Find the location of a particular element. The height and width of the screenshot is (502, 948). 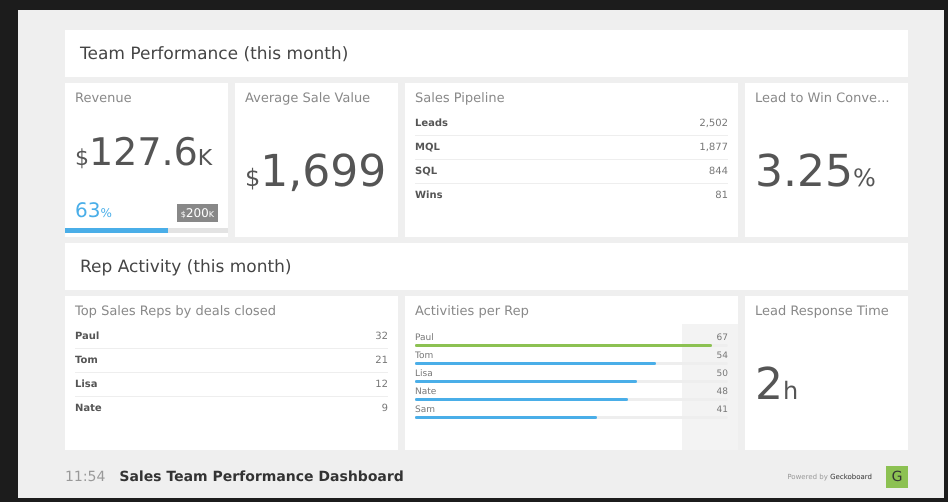

section-header: Rep Activity (this month) is located at coordinates (486, 266).